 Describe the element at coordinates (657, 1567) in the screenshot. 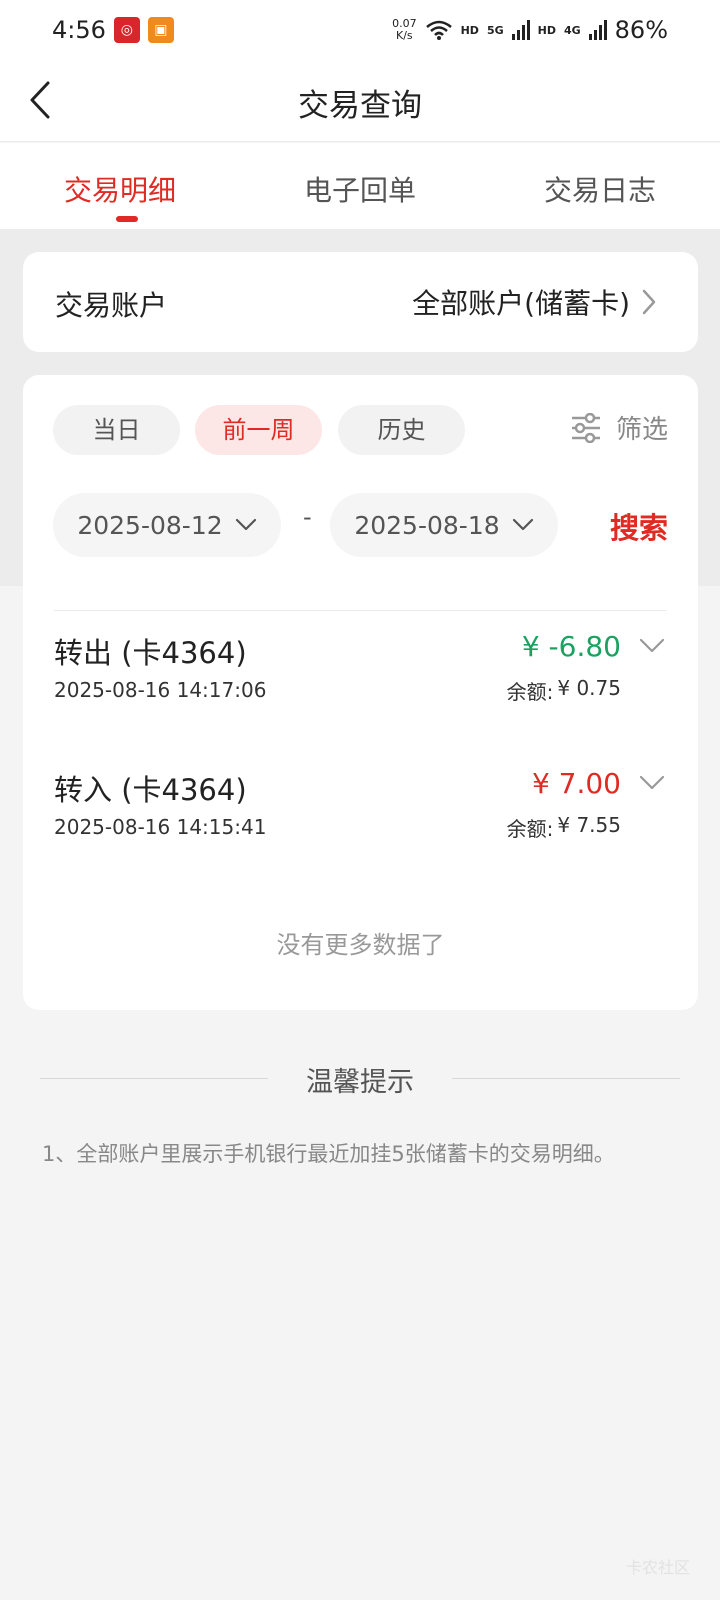

I see `watermark: 卡农社区` at that location.